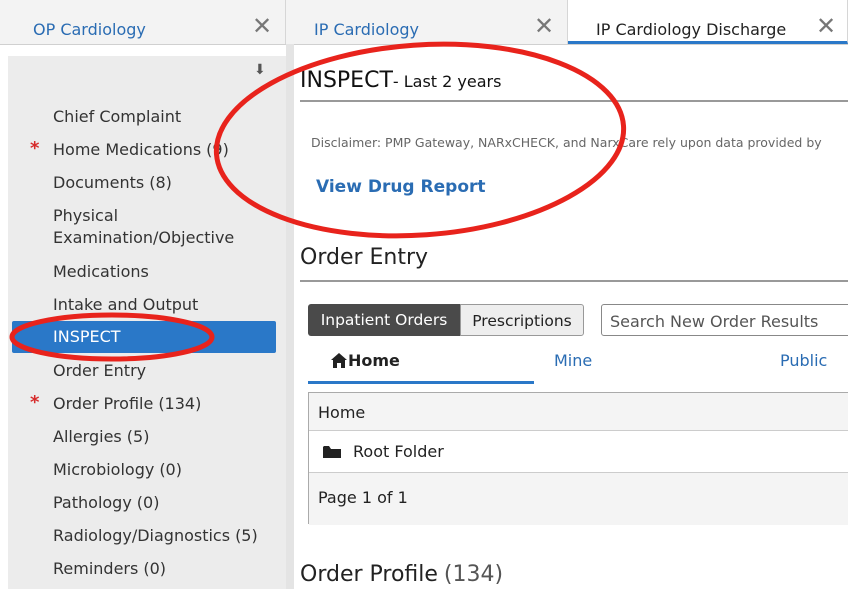  I want to click on tab-ip-cardiology-discharge: IP Cardiology Discharge ✕, so click(708, 22).